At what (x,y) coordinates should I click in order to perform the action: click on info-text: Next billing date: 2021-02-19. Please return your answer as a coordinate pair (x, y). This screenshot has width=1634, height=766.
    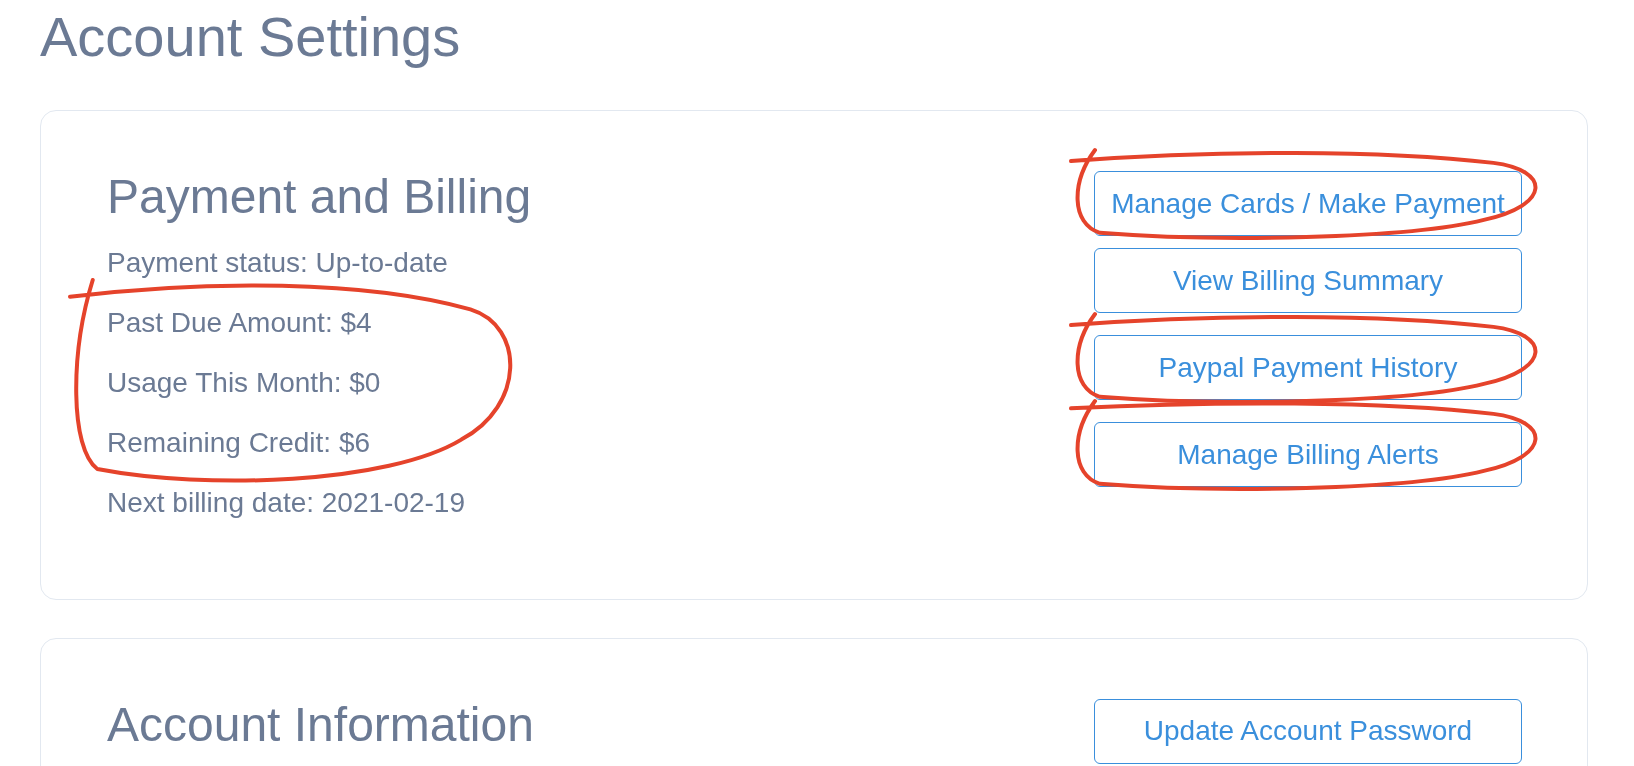
    Looking at the image, I should click on (286, 503).